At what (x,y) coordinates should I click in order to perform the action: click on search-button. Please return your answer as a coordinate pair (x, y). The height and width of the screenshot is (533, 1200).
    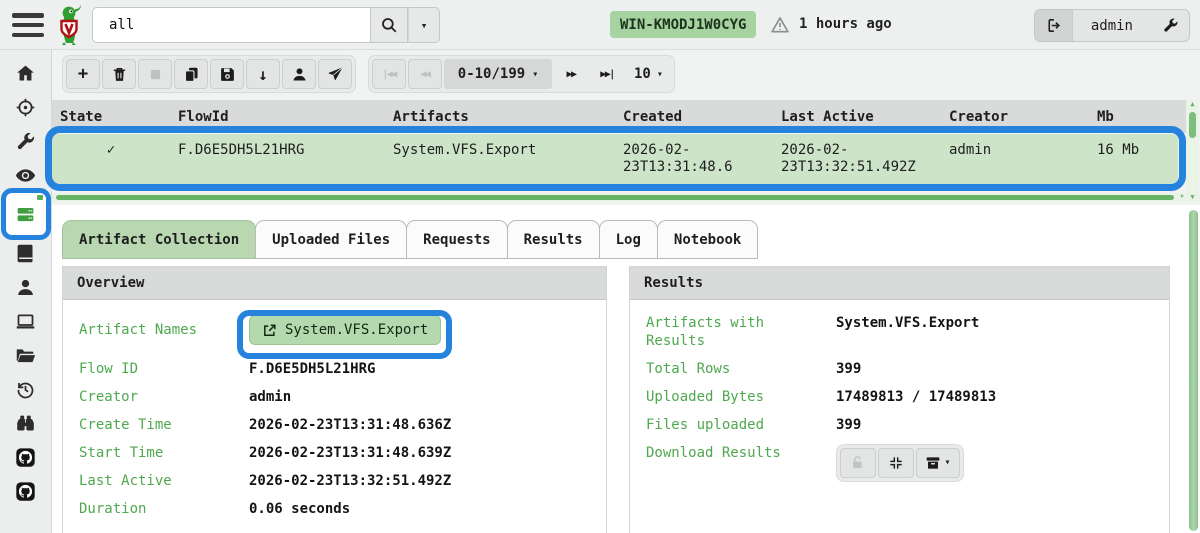
    Looking at the image, I should click on (389, 25).